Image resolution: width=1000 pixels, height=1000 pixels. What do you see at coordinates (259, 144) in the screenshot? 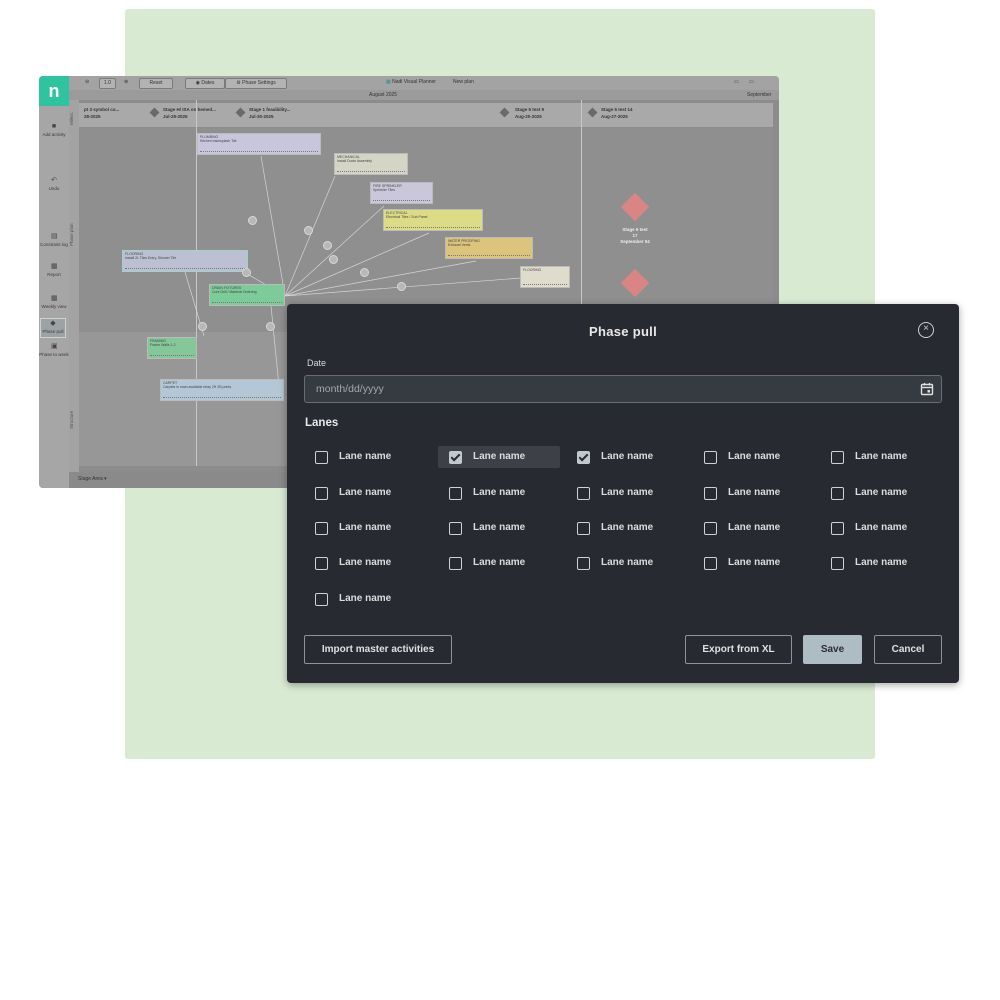
I see `activity-card: PLUMBING Kitchen backsplash Tile` at bounding box center [259, 144].